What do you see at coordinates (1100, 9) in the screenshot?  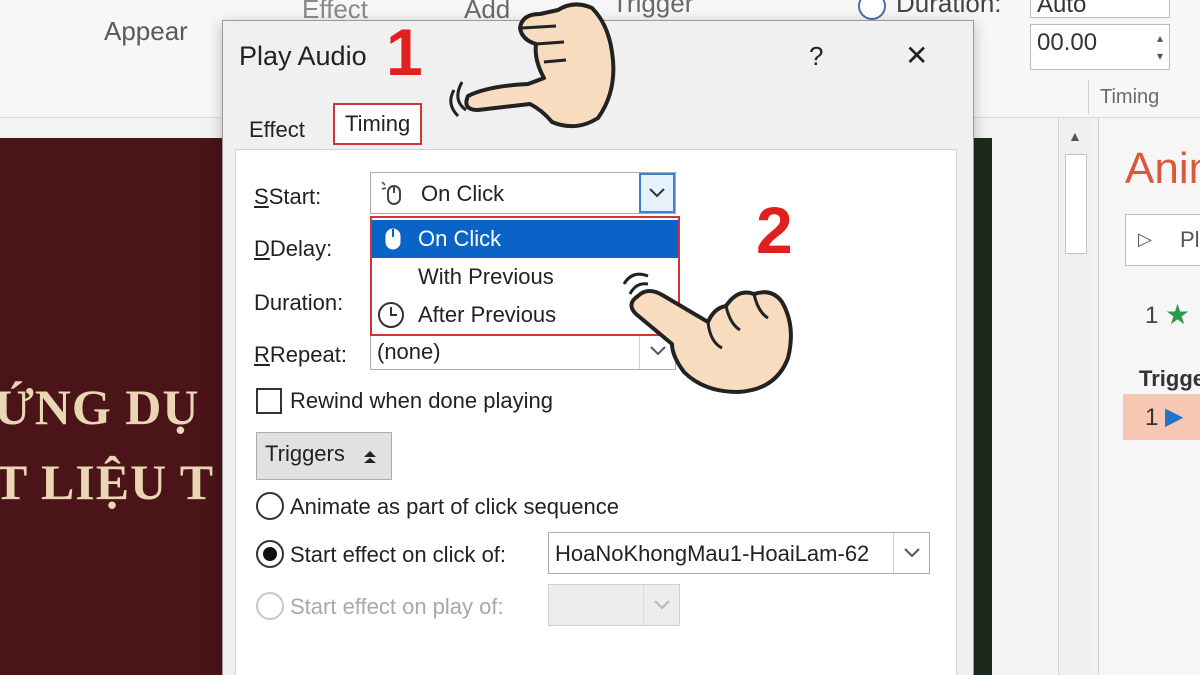 I see `duration-input: Auto` at bounding box center [1100, 9].